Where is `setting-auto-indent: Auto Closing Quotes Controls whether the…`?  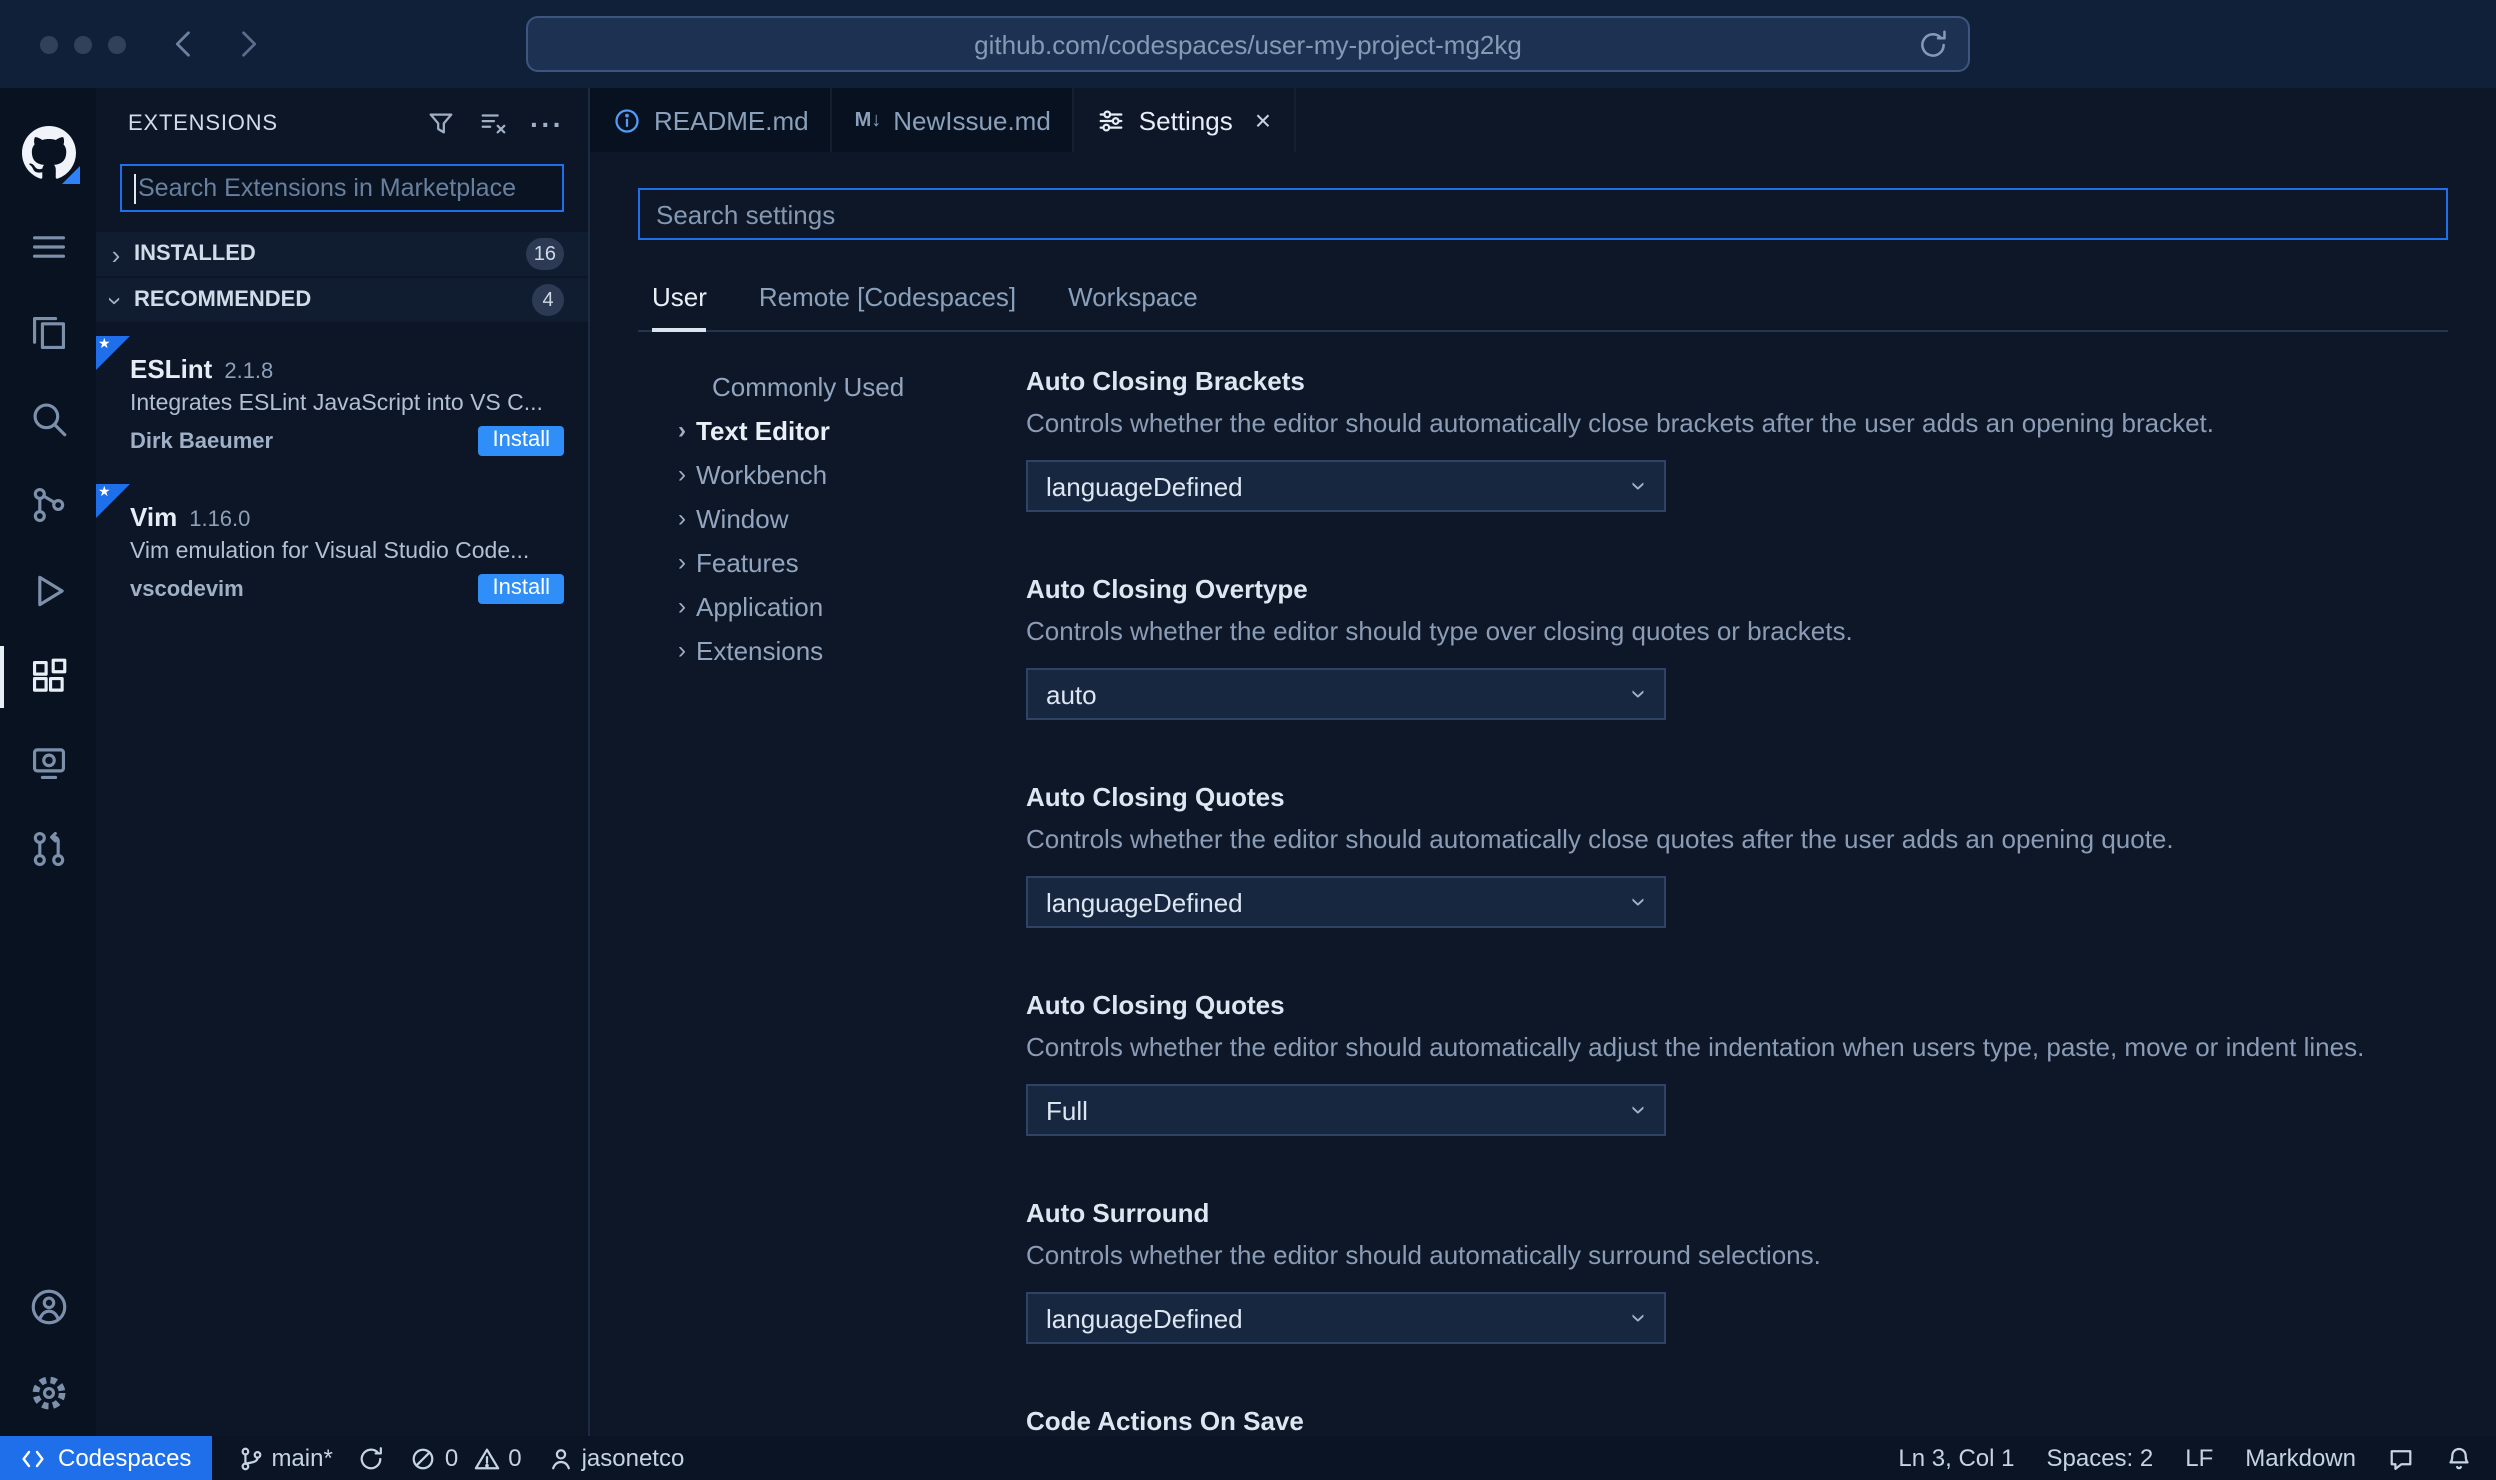
setting-auto-indent: Auto Closing Quotes Controls whether the… is located at coordinates (1737, 1062).